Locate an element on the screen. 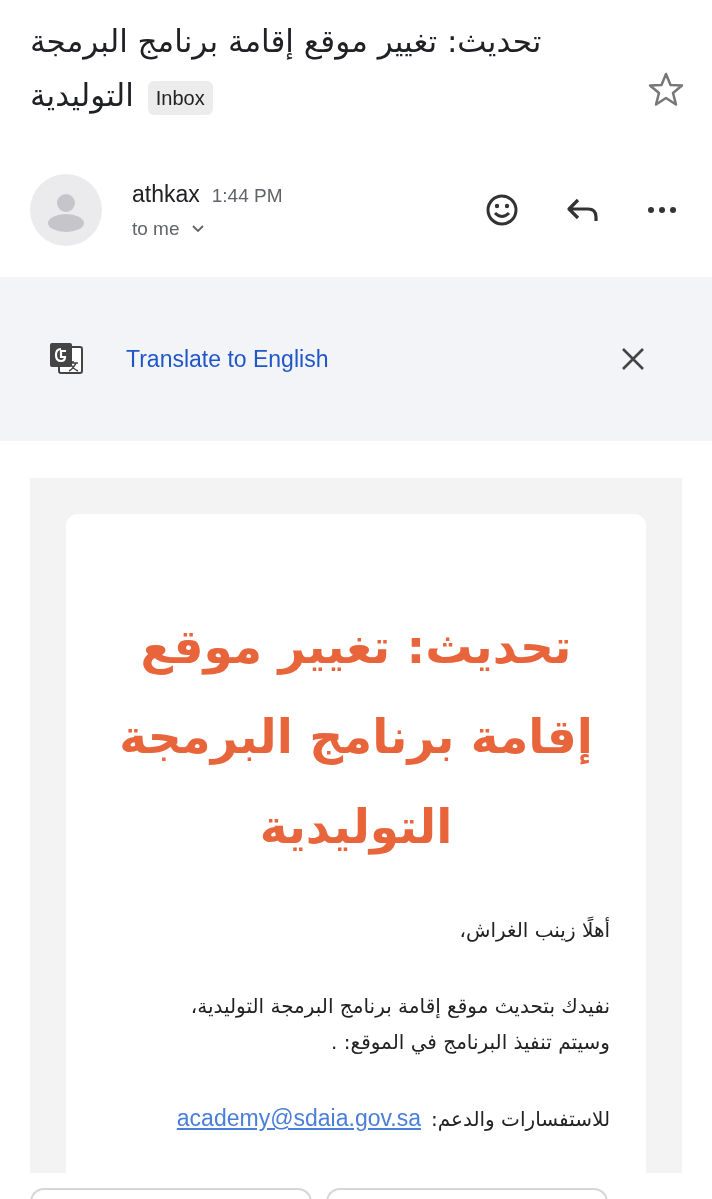  inbox-label: Inbox is located at coordinates (180, 97).